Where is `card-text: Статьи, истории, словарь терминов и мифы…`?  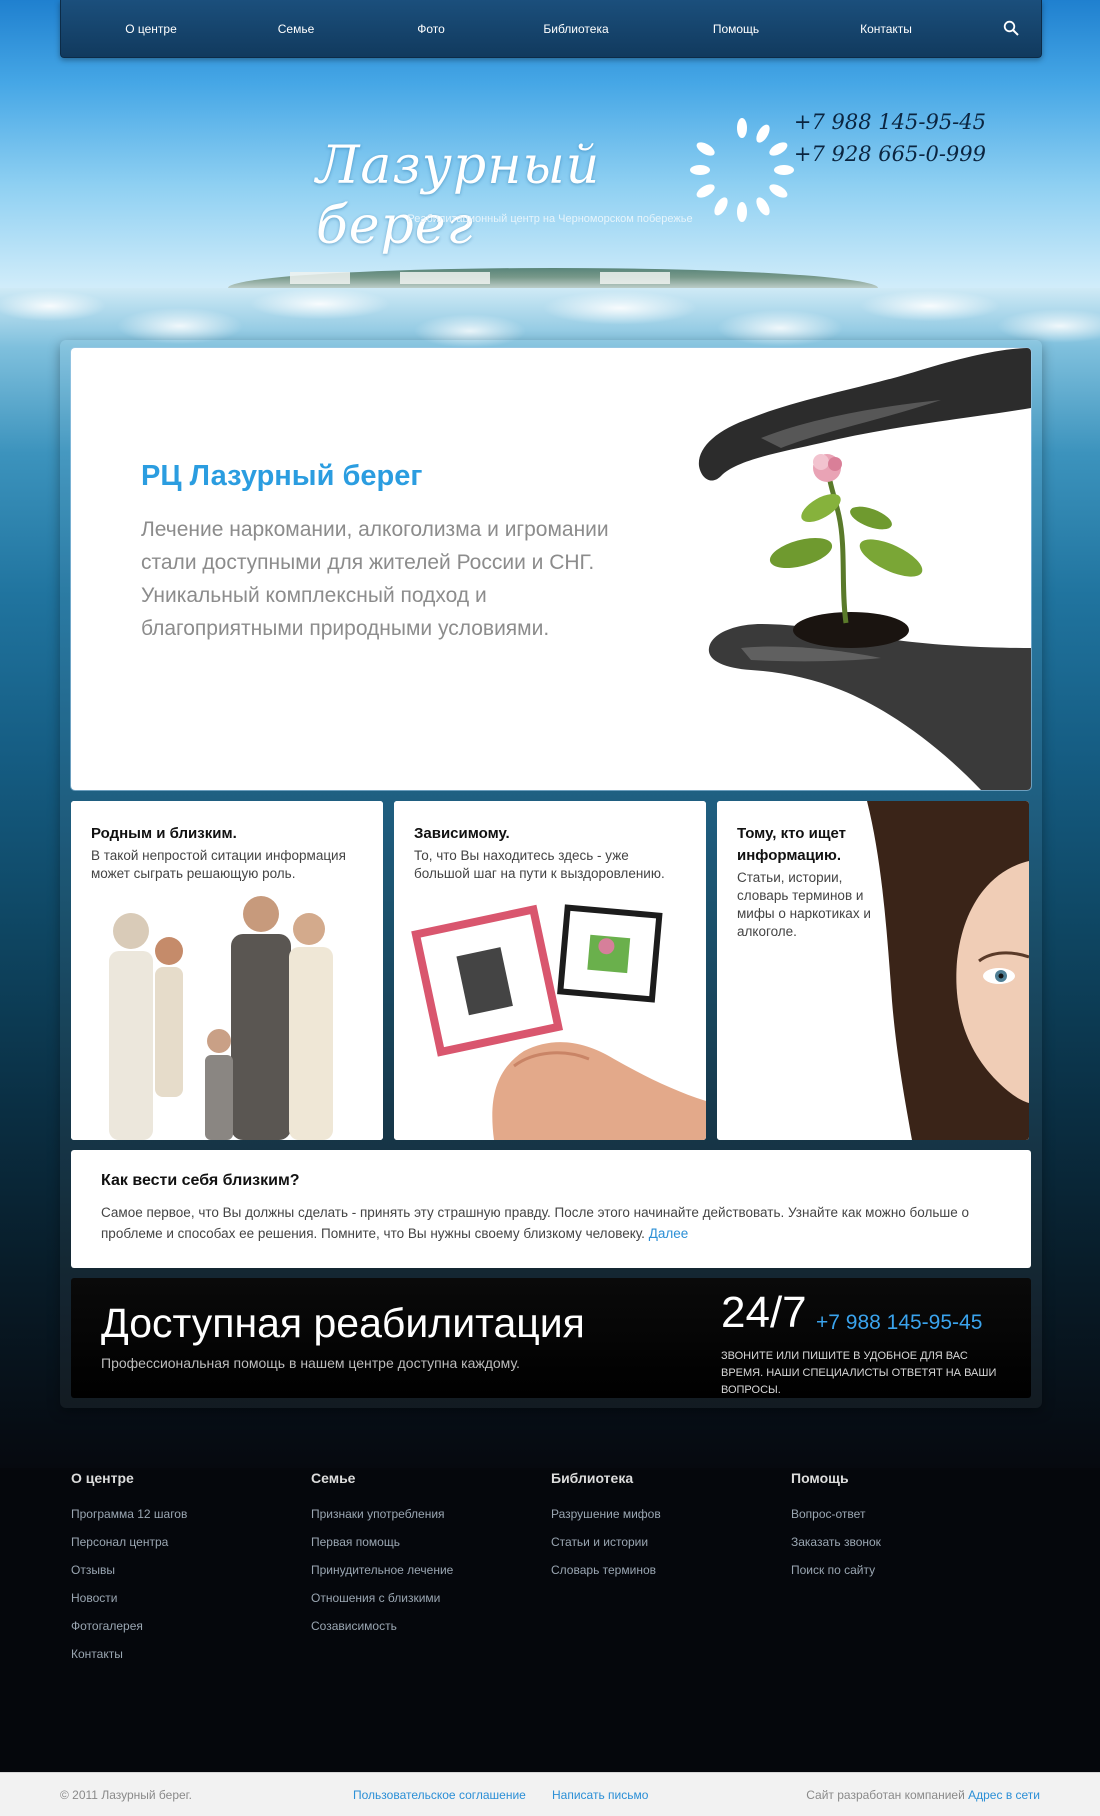 card-text: Статьи, истории, словарь терминов и мифы… is located at coordinates (804, 904).